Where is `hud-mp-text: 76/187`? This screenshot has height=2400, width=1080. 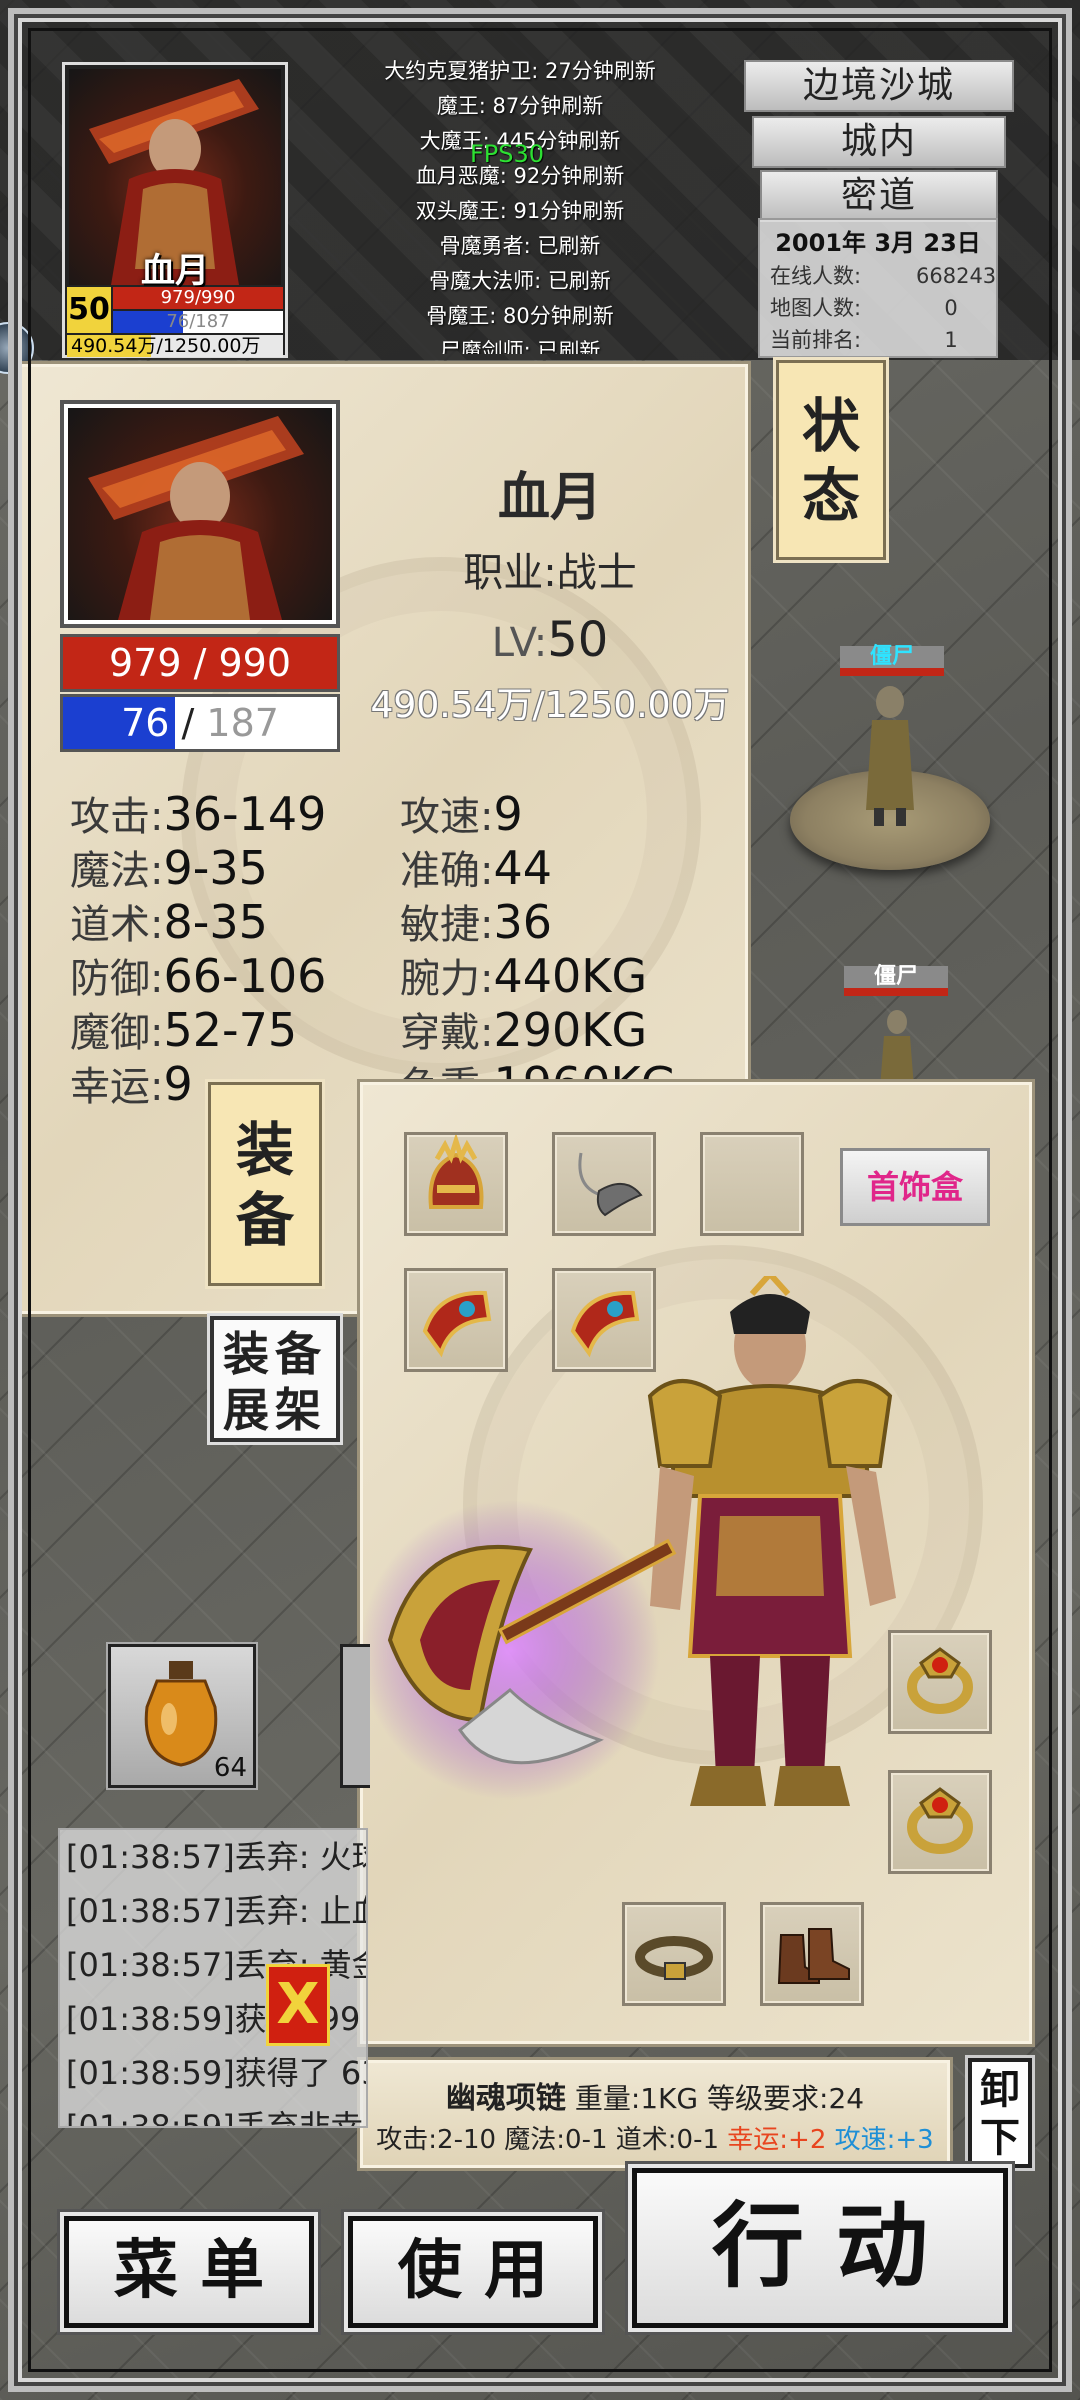 hud-mp-text: 76/187 is located at coordinates (198, 321).